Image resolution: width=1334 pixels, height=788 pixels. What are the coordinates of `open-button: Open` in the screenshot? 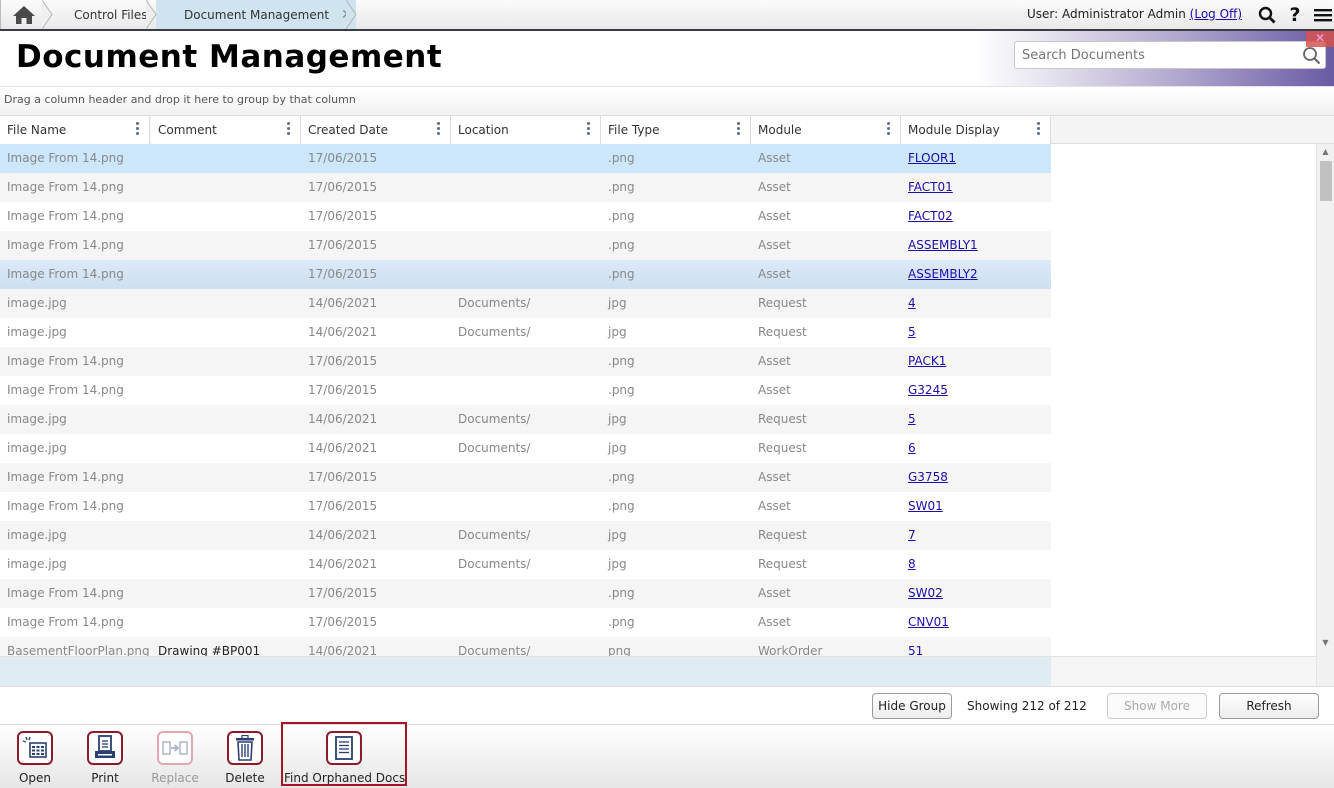 It's located at (35, 758).